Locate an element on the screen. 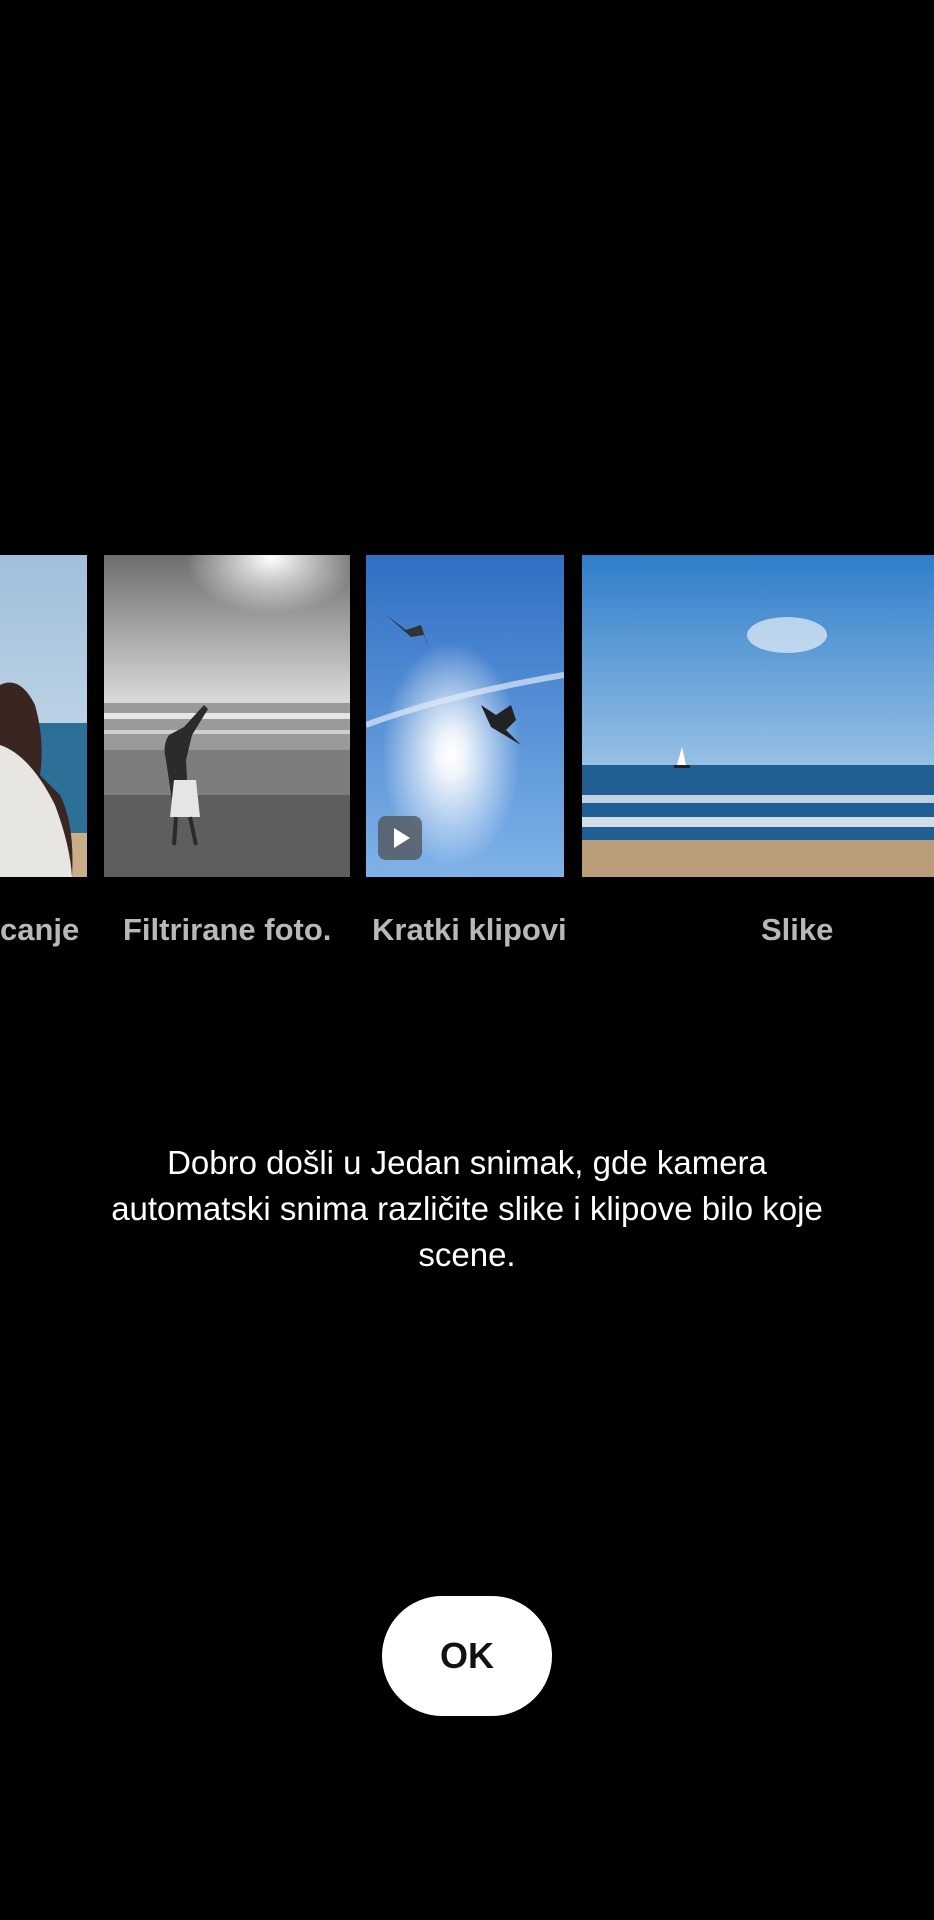 The height and width of the screenshot is (1920, 934). mode-label-pictures: Slike is located at coordinates (797, 930).